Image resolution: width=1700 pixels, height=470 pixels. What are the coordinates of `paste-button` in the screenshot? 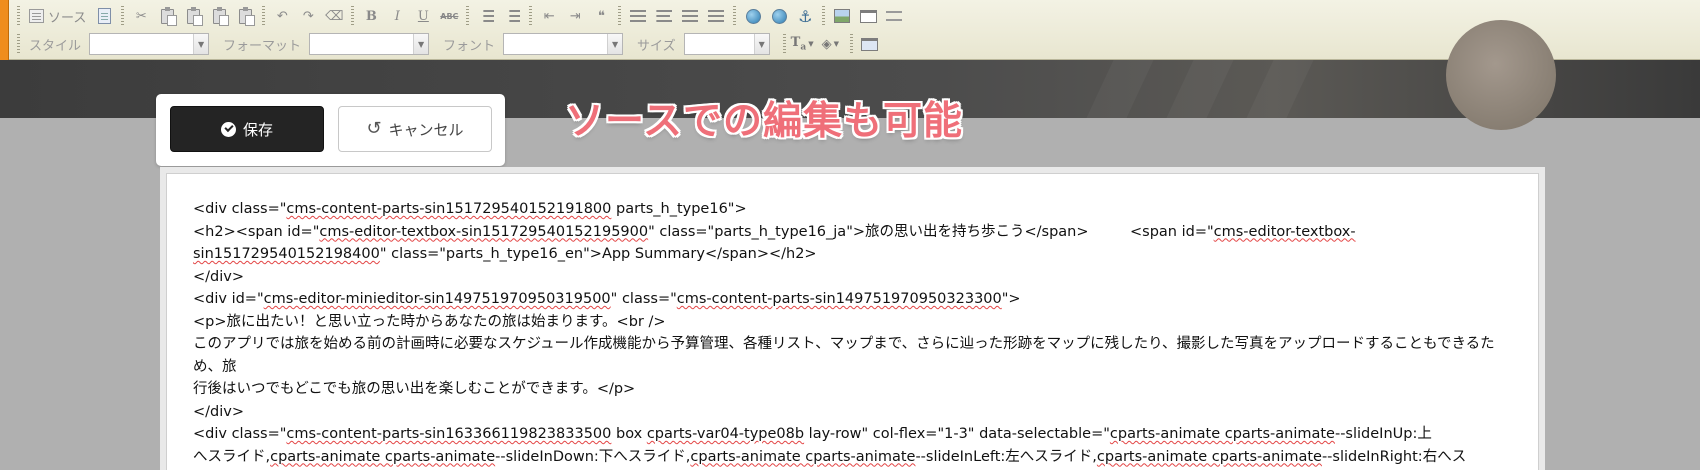 It's located at (193, 16).